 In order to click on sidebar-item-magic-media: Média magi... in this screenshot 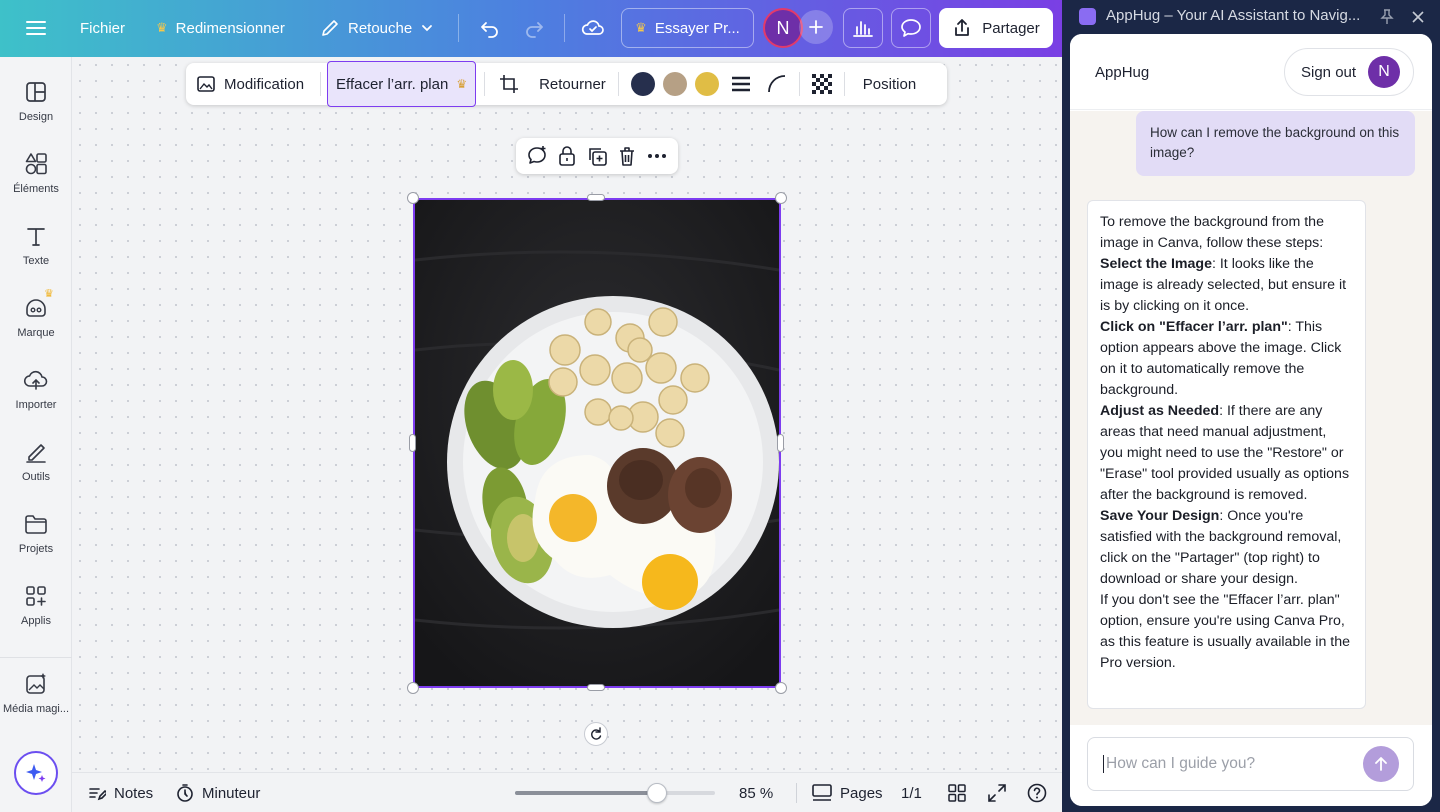, I will do `click(36, 697)`.